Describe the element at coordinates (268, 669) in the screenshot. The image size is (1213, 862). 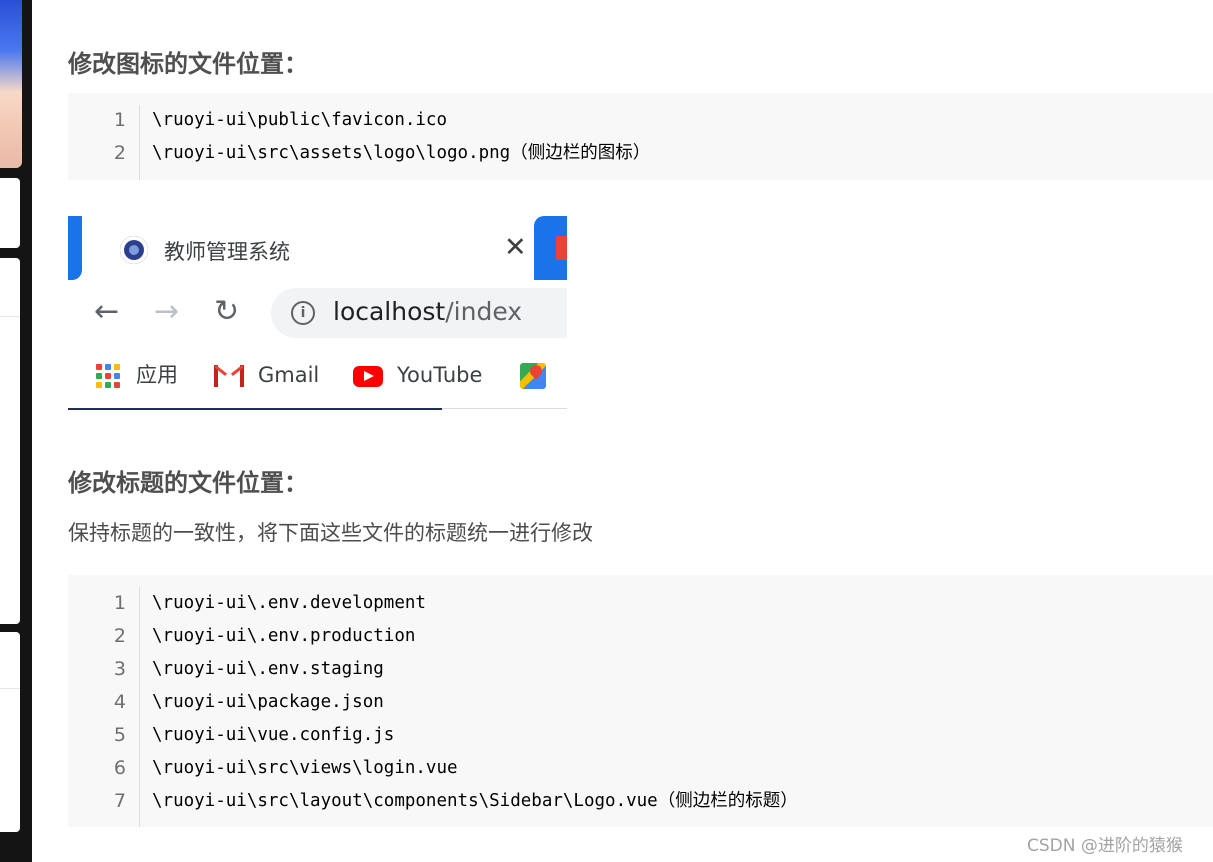
I see `code-text: \ruoyi-ui\.env.staging` at that location.